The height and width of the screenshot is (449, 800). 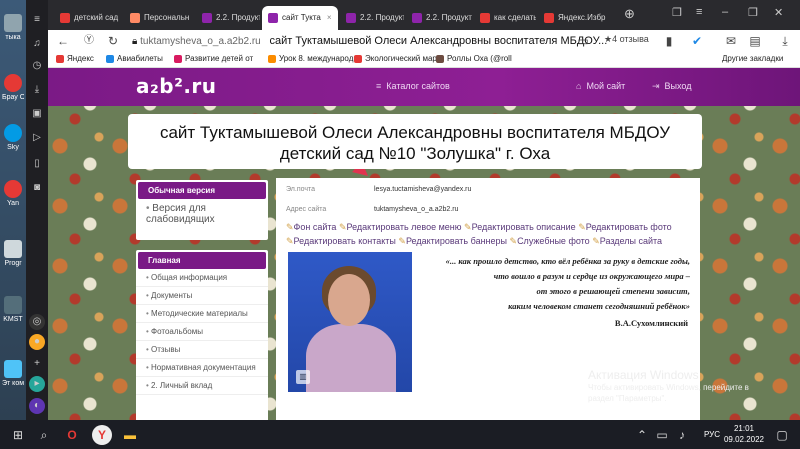 I want to click on forward-app-icon: ▸, so click(x=37, y=384).